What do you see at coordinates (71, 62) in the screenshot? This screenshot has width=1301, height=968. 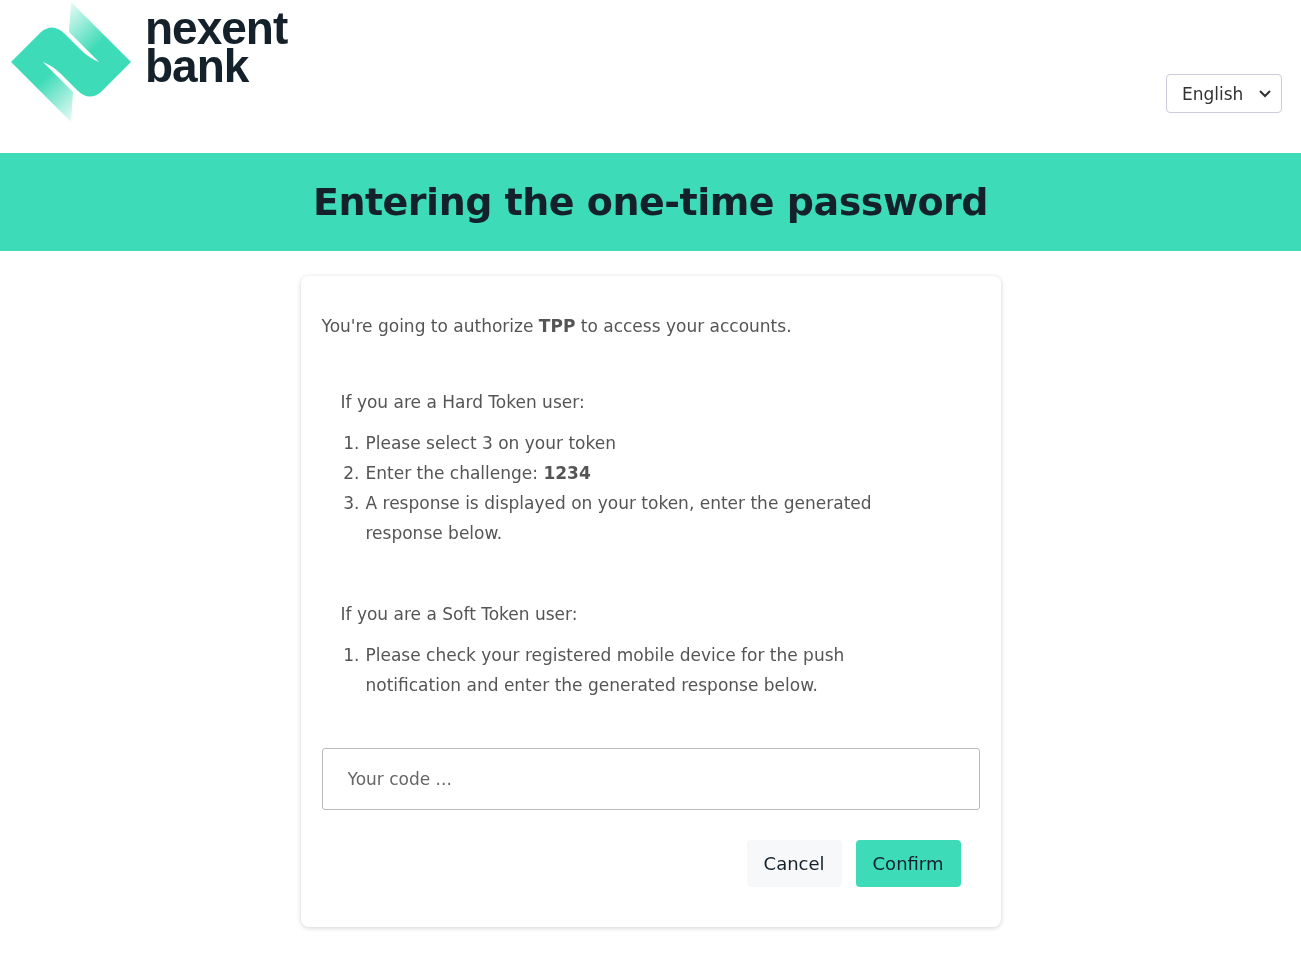 I see `logo-icon` at bounding box center [71, 62].